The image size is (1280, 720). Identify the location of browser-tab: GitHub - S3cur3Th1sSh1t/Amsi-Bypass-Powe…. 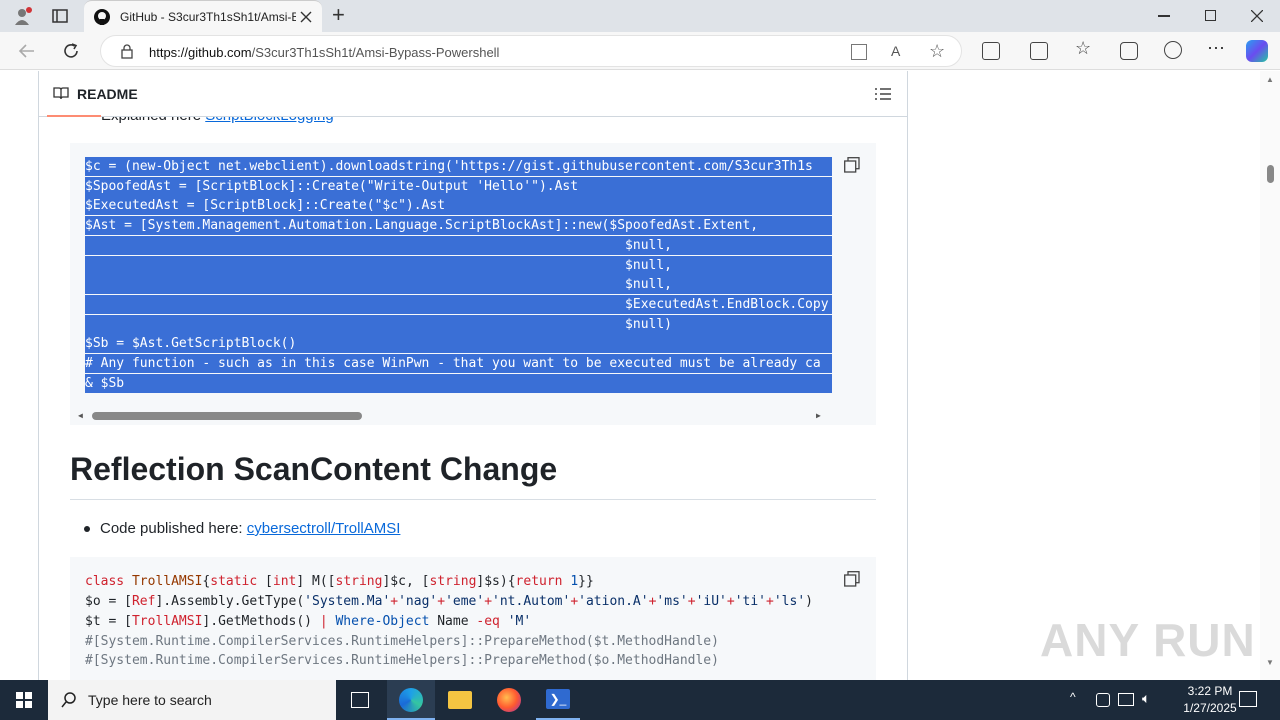
(203, 16).